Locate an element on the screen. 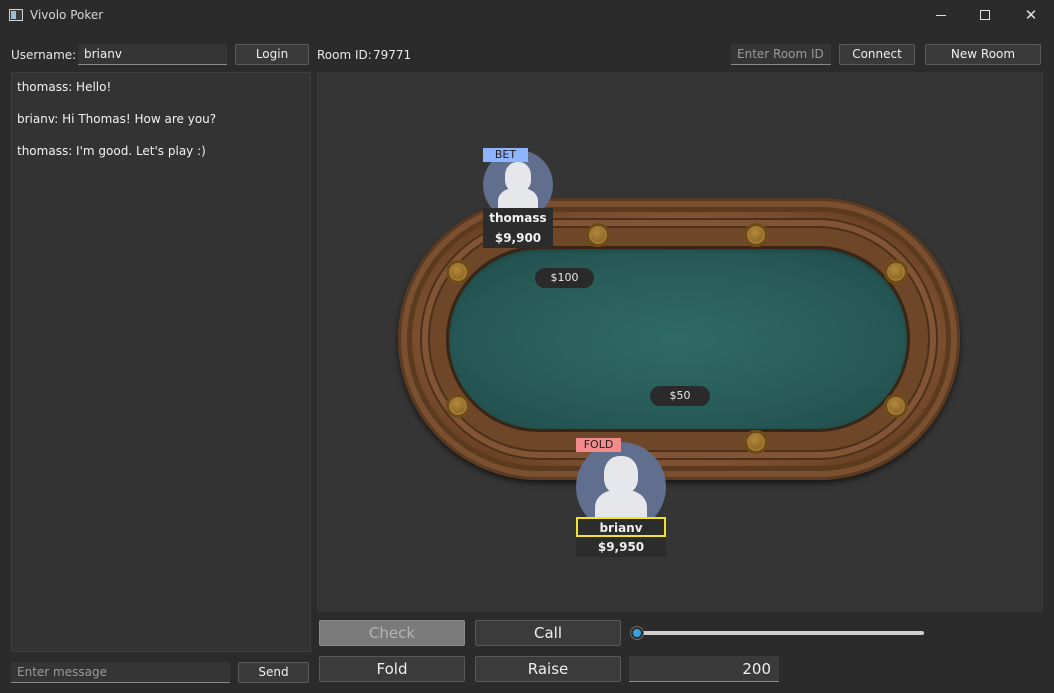  maximize-icon is located at coordinates (985, 16).